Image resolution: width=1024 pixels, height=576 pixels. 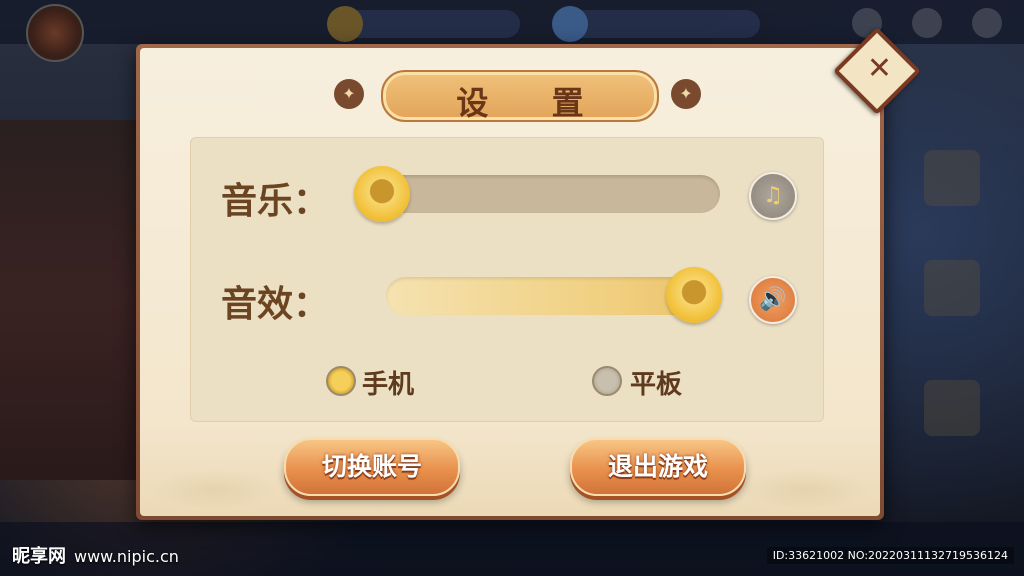 I want to click on exit-game-button: 退出游戏, so click(x=658, y=467).